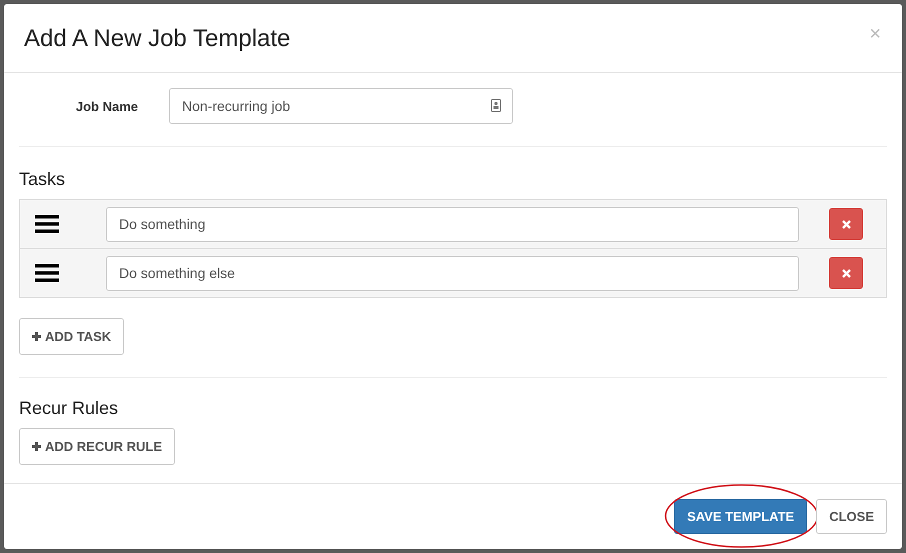 Image resolution: width=906 pixels, height=553 pixels. Describe the element at coordinates (851, 516) in the screenshot. I see `close-button: CLOSE` at that location.